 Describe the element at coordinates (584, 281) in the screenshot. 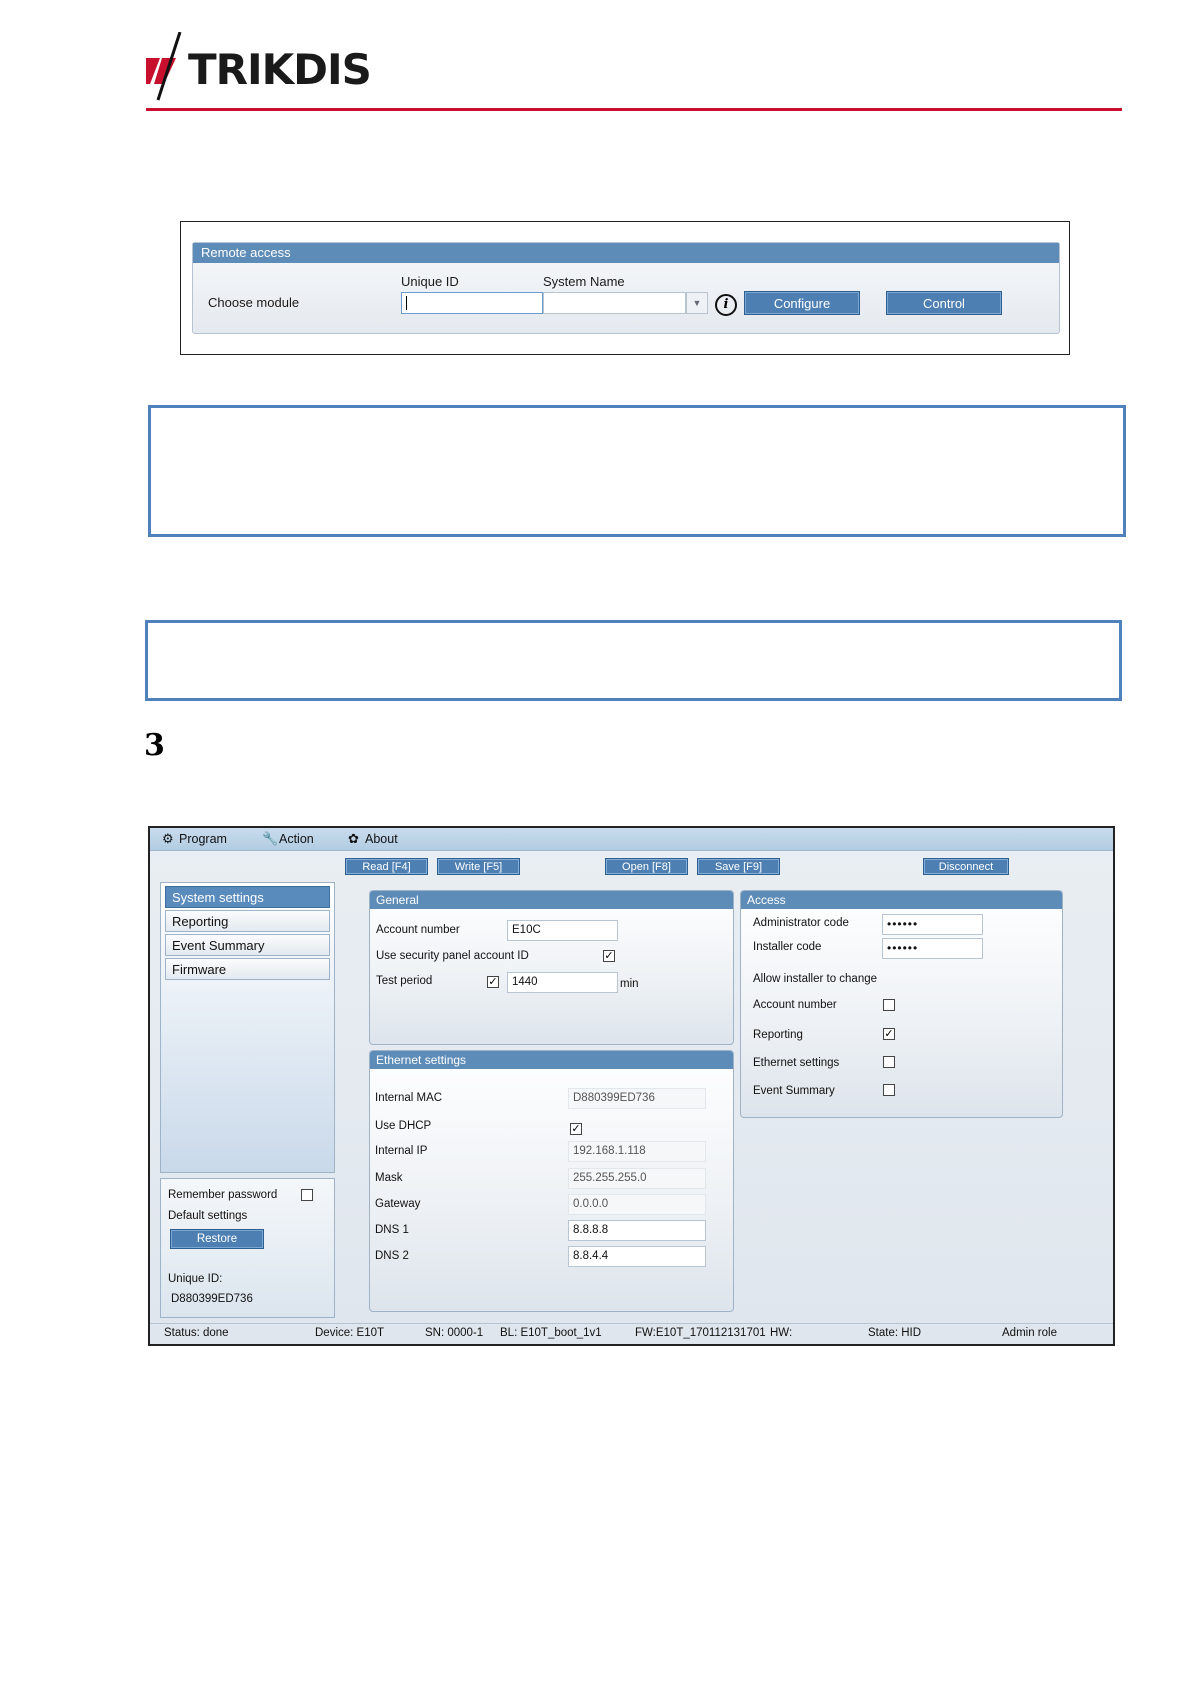

I see `system-name-label: System Name` at that location.